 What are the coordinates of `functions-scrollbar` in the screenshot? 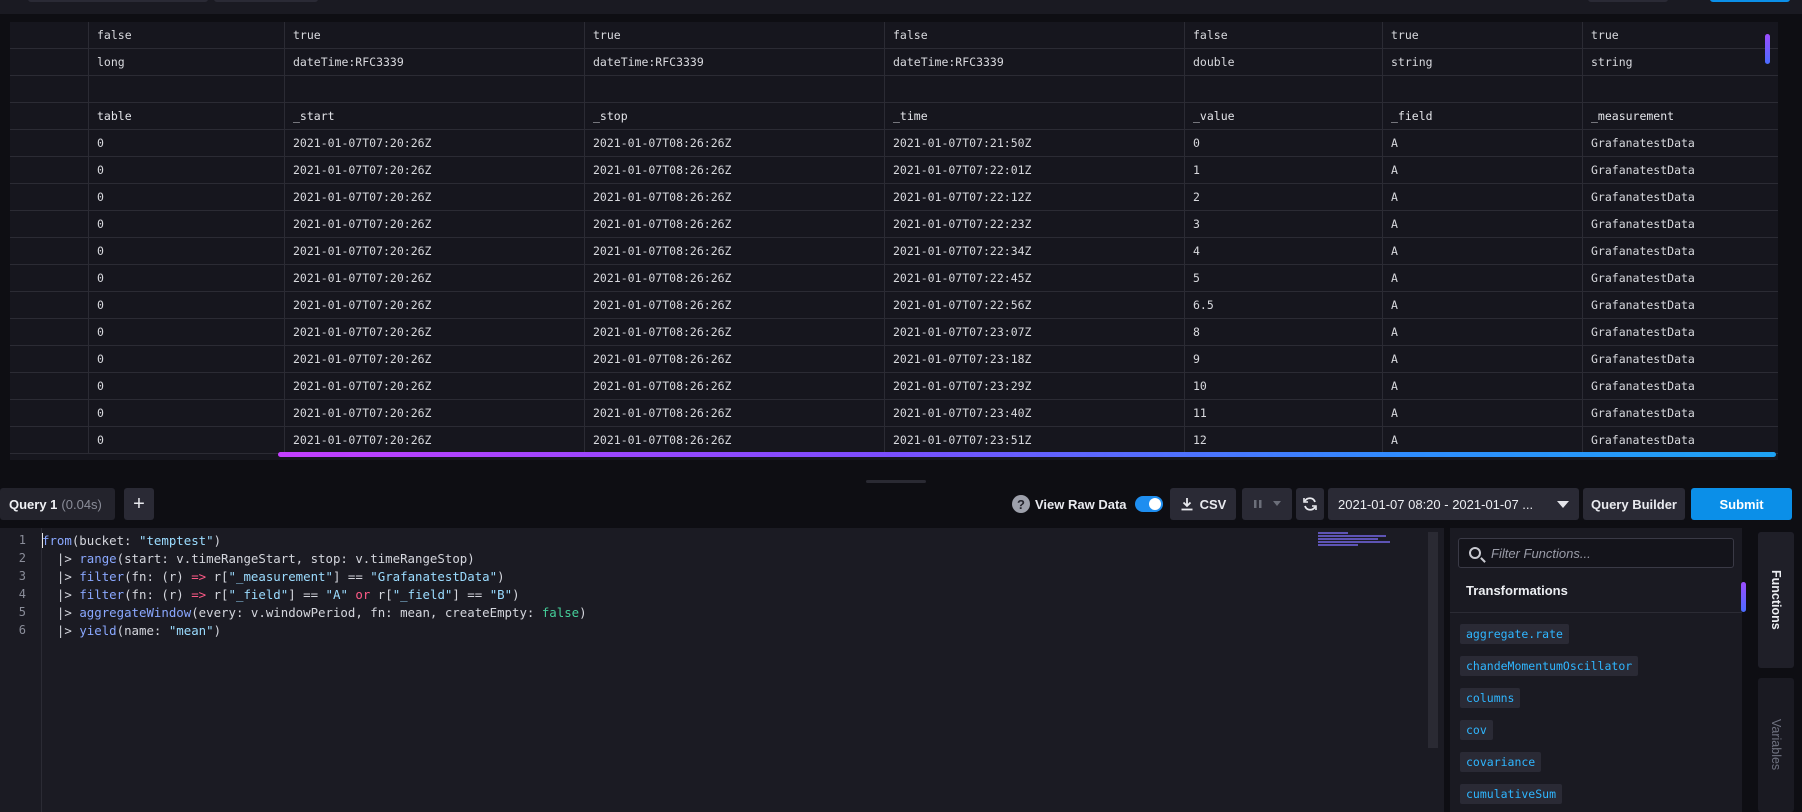 It's located at (1743, 597).